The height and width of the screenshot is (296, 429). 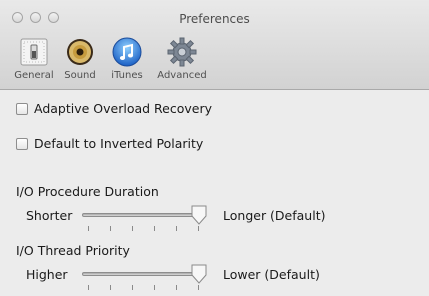 I want to click on general-switch-icon, so click(x=34, y=52).